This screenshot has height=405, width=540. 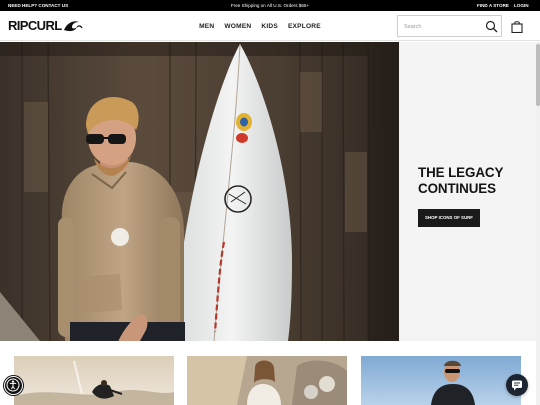 What do you see at coordinates (237, 26) in the screenshot?
I see `nav-women: WOMEN` at bounding box center [237, 26].